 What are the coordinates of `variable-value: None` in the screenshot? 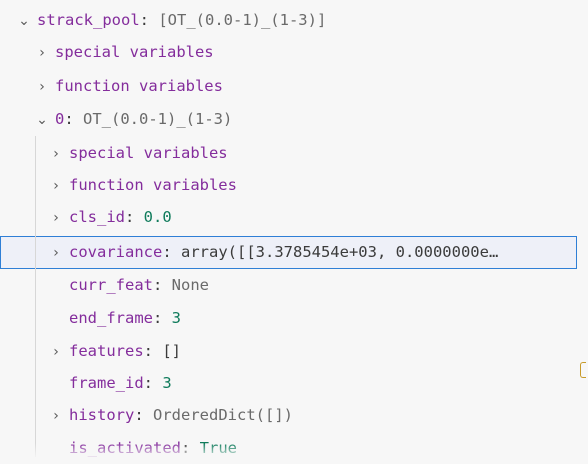 It's located at (190, 285).